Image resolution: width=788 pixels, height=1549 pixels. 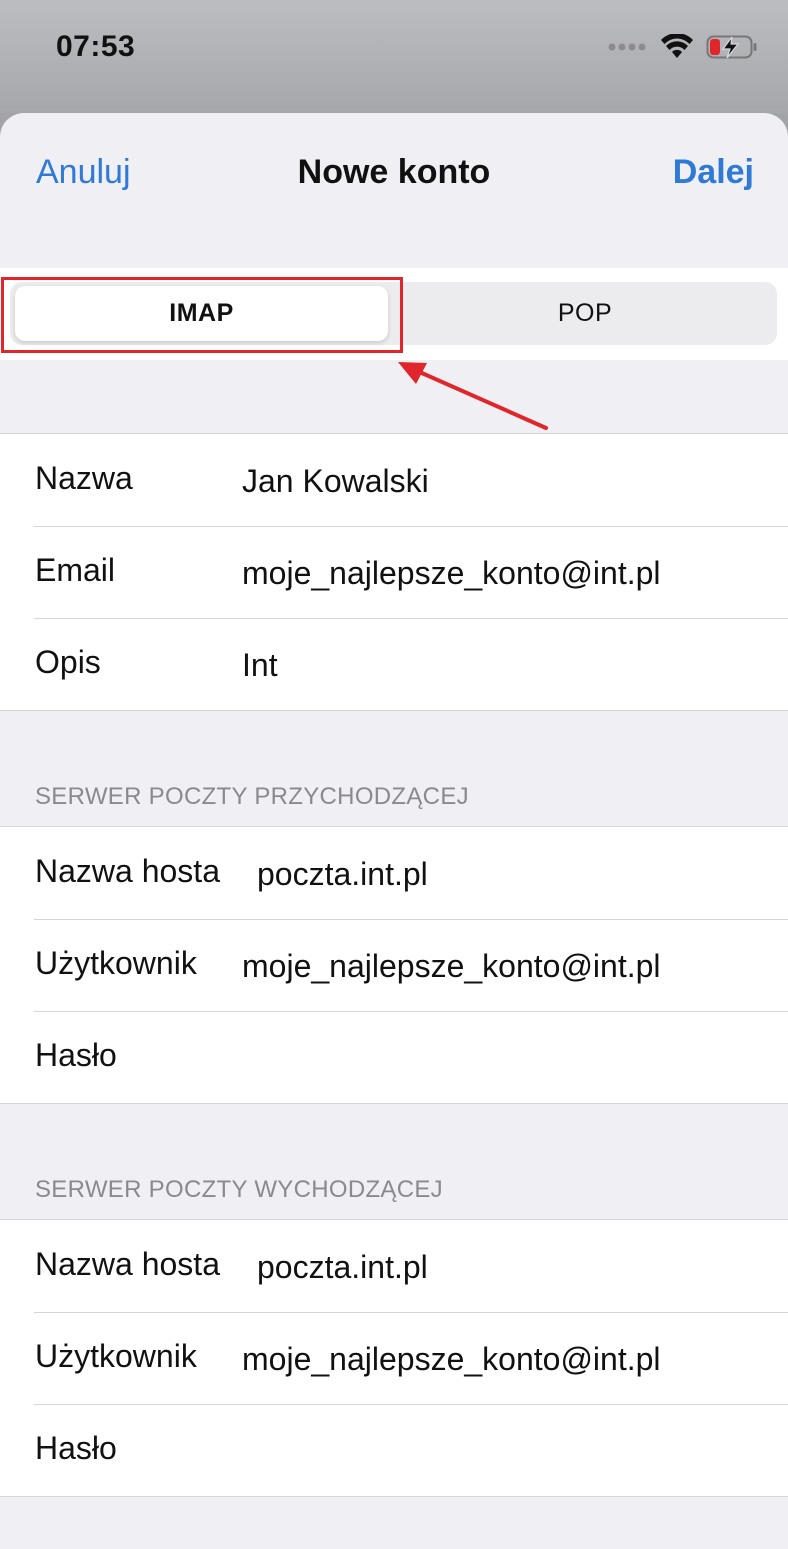 What do you see at coordinates (585, 313) in the screenshot?
I see `segment-pop: POP` at bounding box center [585, 313].